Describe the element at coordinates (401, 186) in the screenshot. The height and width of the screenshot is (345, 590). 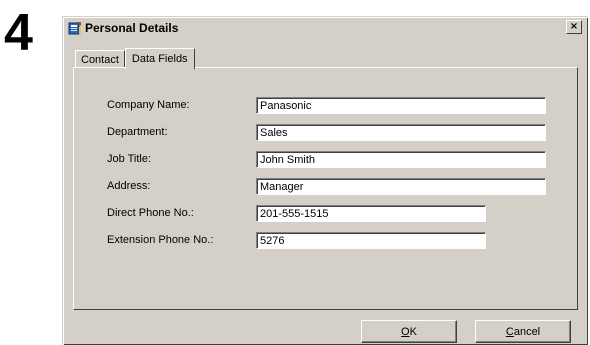
I see `address-field` at that location.